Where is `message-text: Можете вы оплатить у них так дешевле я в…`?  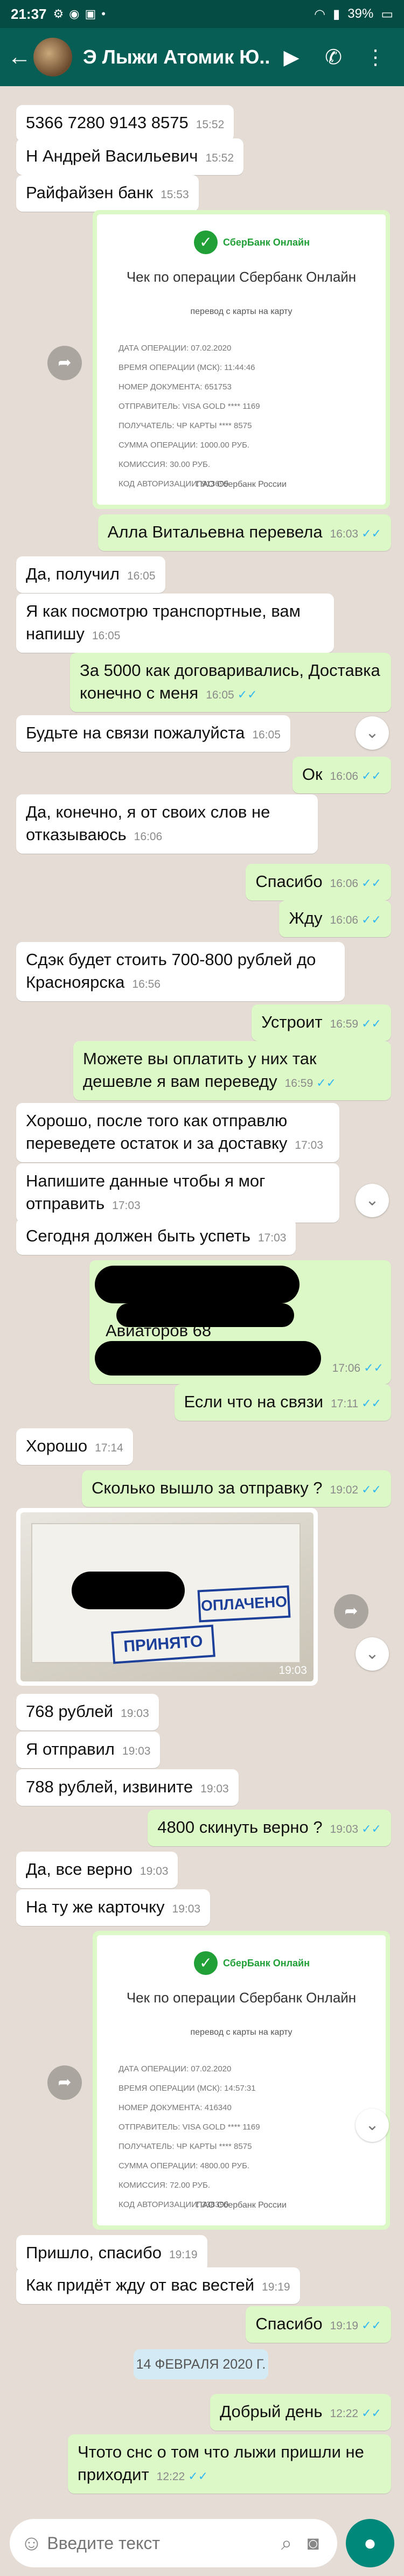 message-text: Можете вы оплатить у них так дешевле я в… is located at coordinates (200, 1070).